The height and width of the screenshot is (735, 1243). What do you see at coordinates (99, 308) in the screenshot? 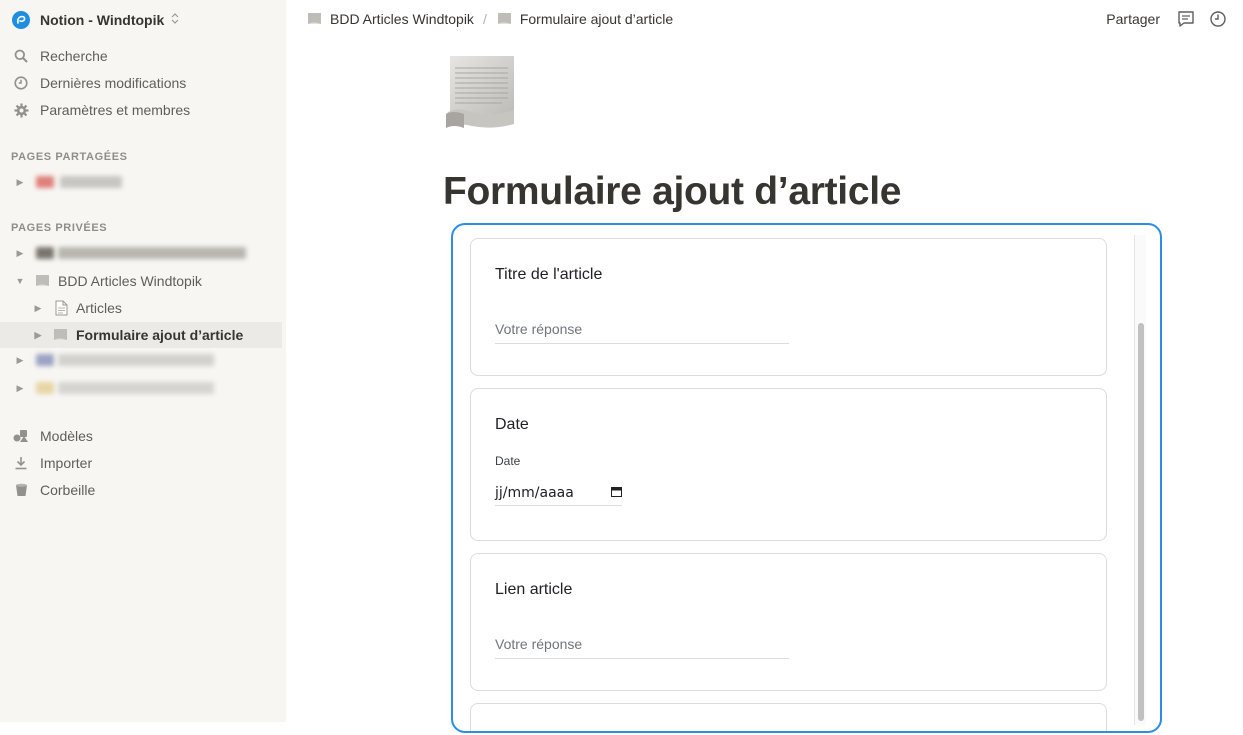
I see `sidebar-item-articles-label: Articles` at bounding box center [99, 308].